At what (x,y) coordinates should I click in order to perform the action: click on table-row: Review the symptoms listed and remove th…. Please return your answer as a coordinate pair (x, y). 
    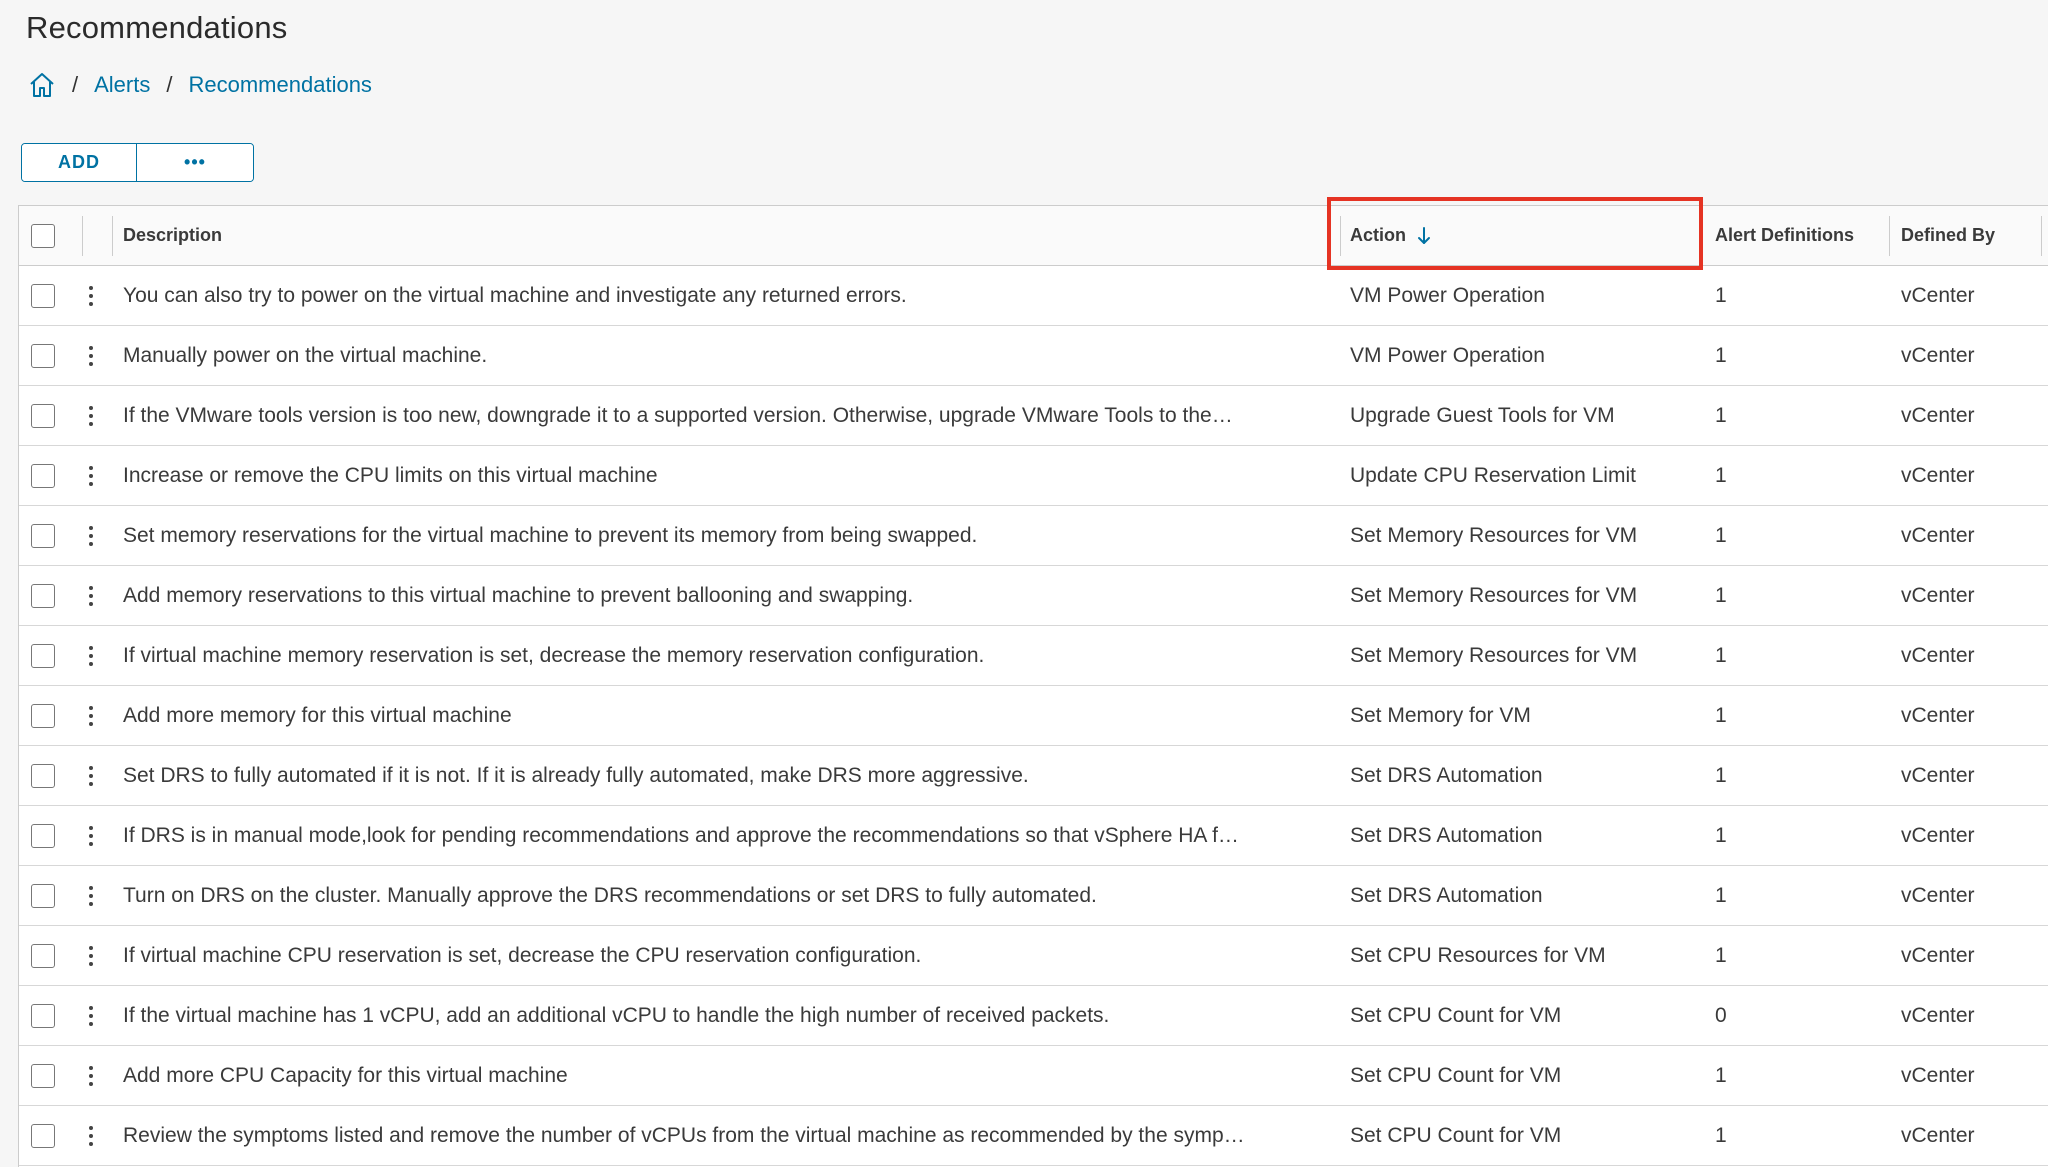
    Looking at the image, I should click on (1033, 1136).